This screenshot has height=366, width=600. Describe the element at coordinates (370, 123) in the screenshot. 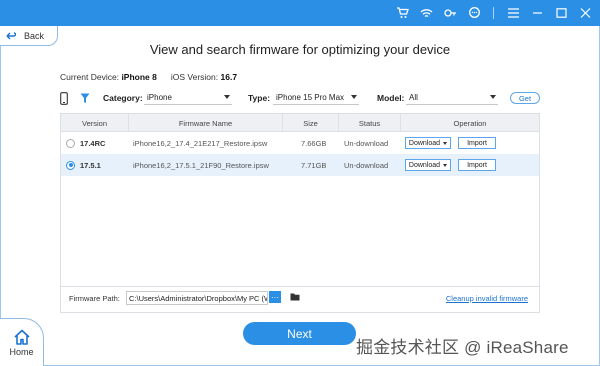

I see `column-header: Status` at that location.